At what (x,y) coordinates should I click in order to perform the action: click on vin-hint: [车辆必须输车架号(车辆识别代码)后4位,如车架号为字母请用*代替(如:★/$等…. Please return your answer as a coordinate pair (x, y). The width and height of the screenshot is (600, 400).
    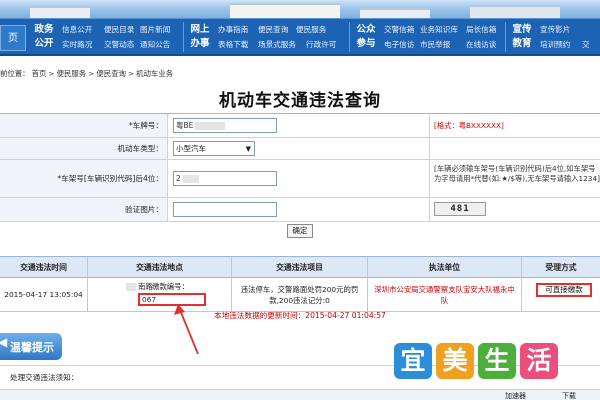
    Looking at the image, I should click on (517, 173).